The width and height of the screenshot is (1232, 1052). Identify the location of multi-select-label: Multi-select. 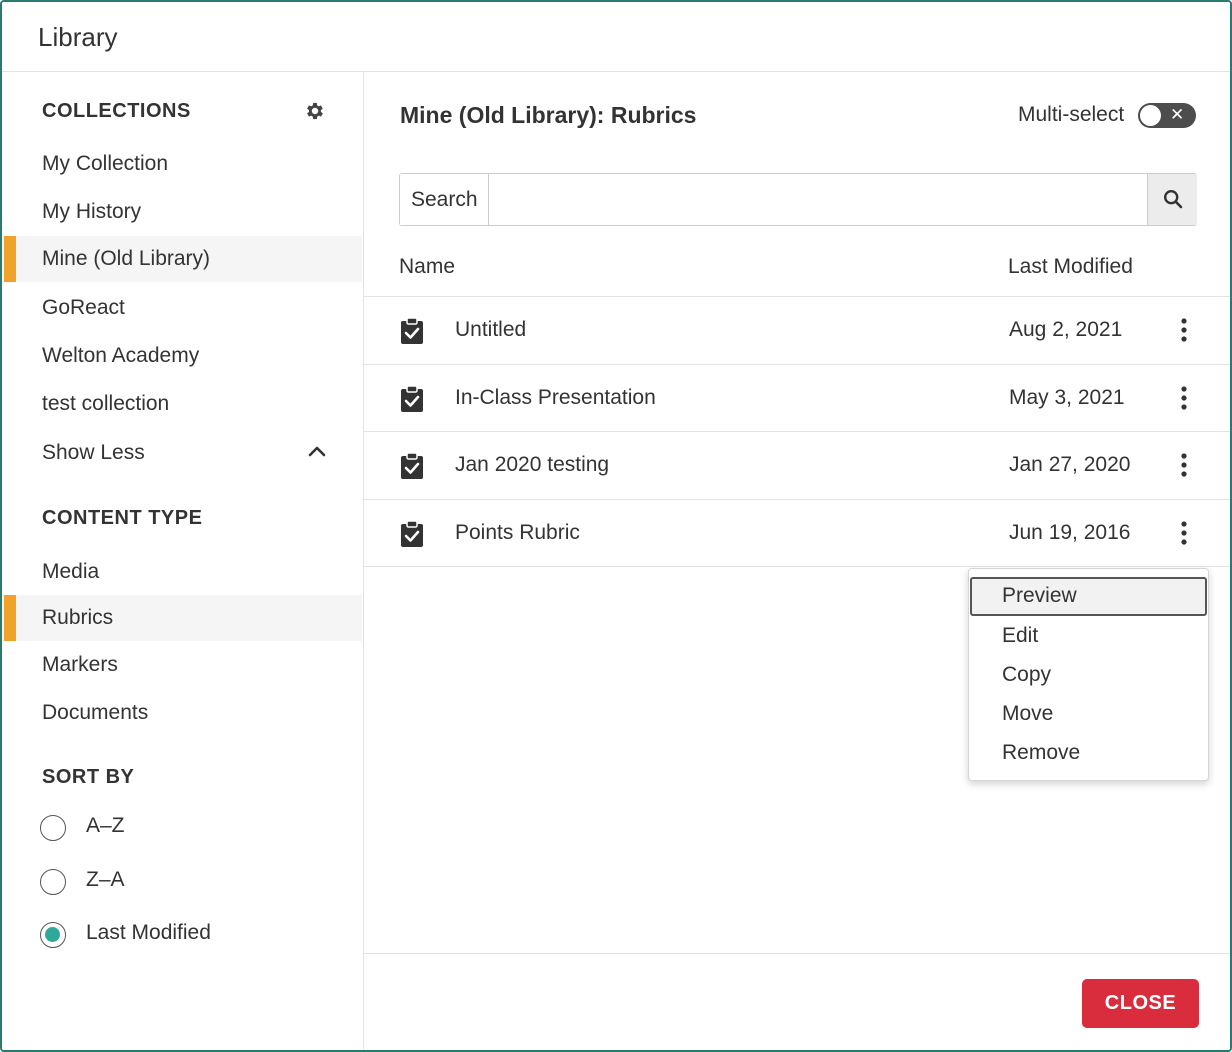
(1071, 114).